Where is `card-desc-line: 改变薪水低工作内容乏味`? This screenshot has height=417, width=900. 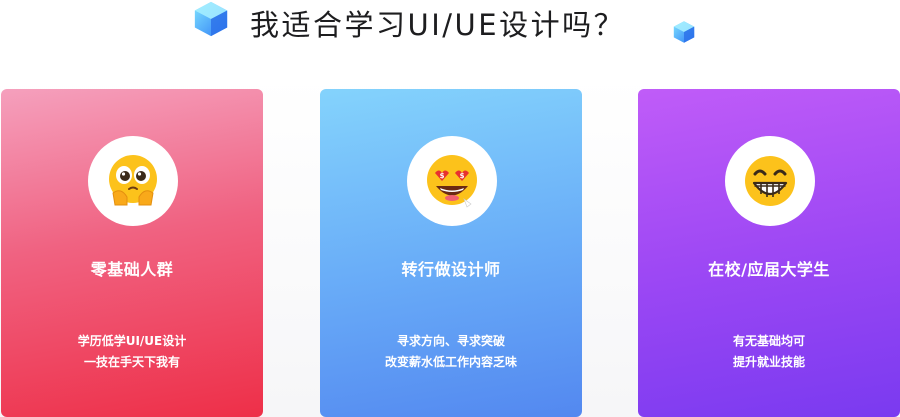
card-desc-line: 改变薪水低工作内容乏味 is located at coordinates (450, 362).